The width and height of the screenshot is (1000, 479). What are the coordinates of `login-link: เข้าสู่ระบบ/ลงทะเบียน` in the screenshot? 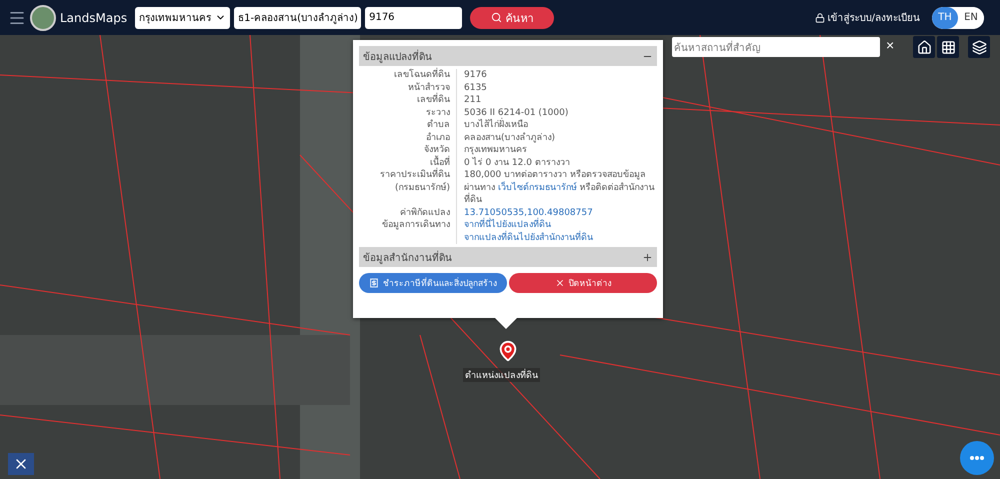 It's located at (867, 17).